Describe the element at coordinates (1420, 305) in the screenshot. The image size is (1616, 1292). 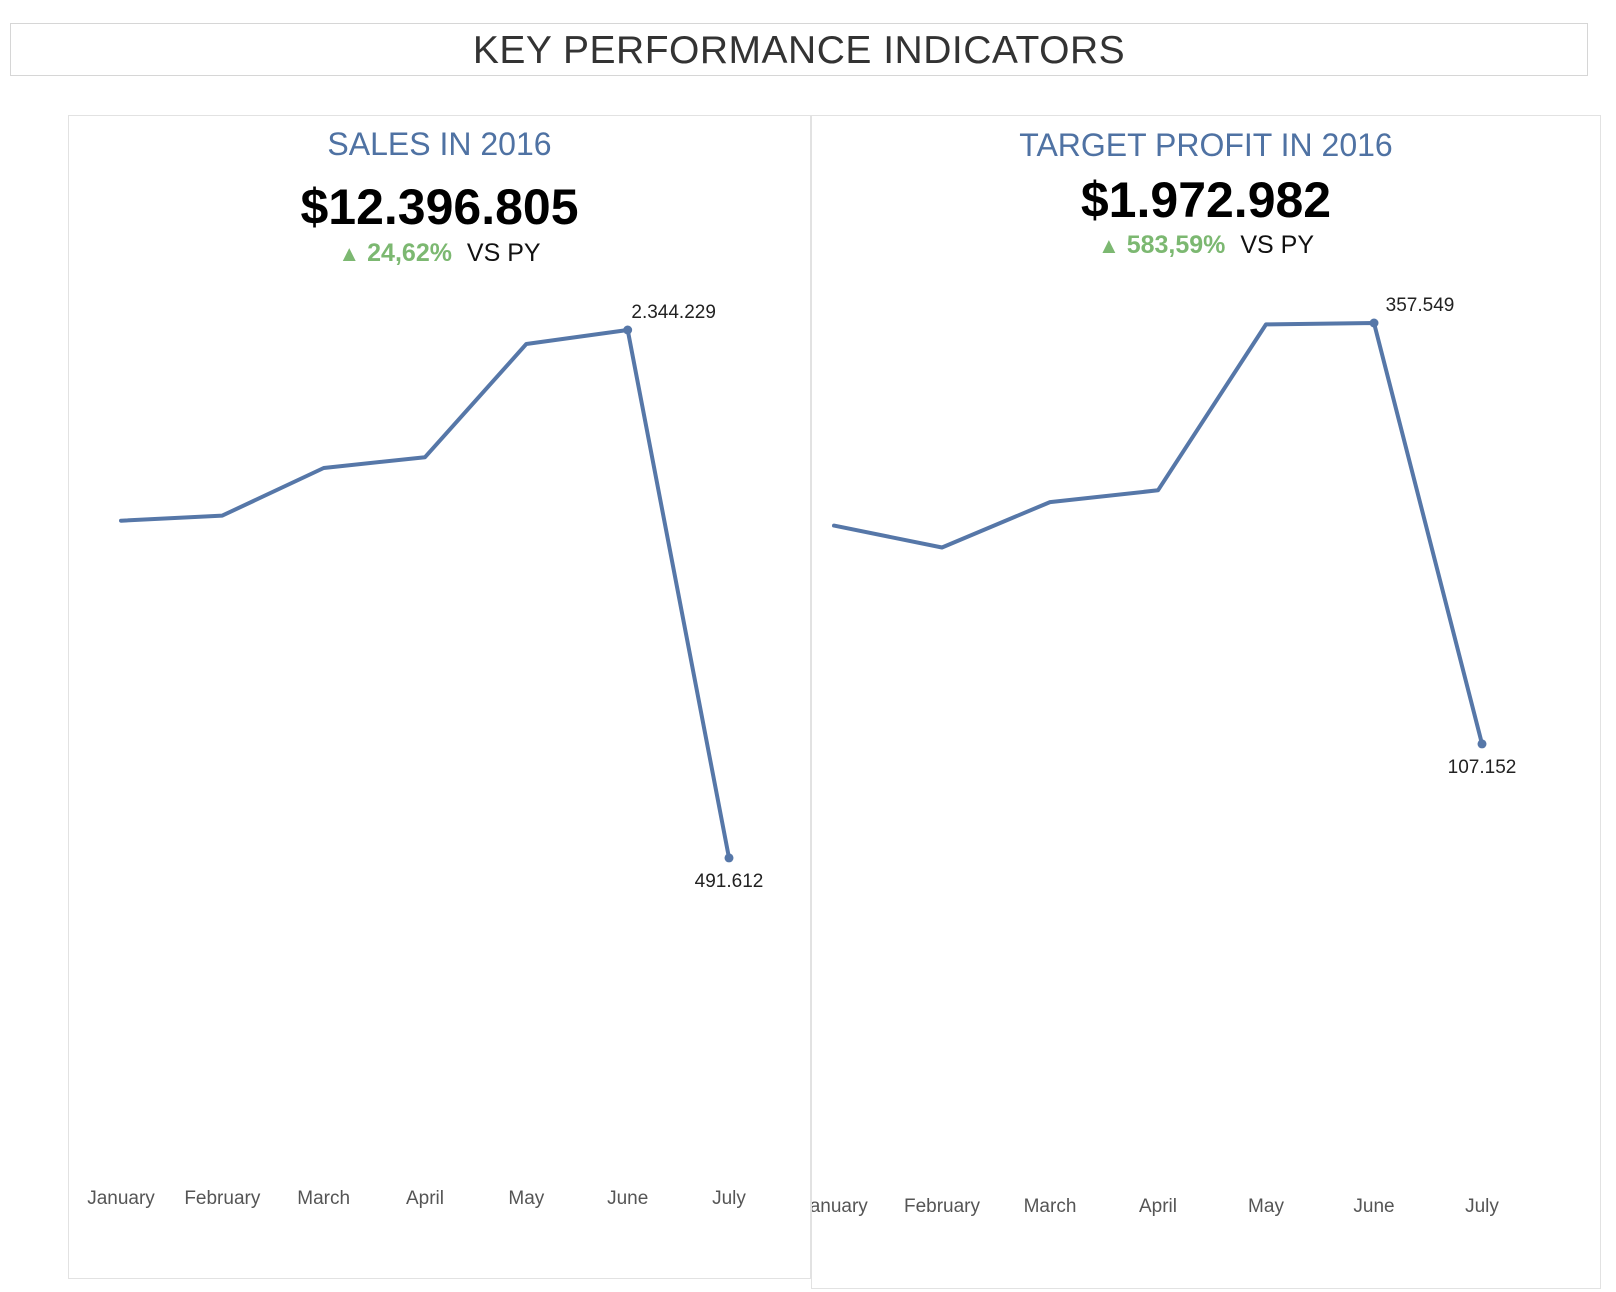
I see `data-label: 357.549` at that location.